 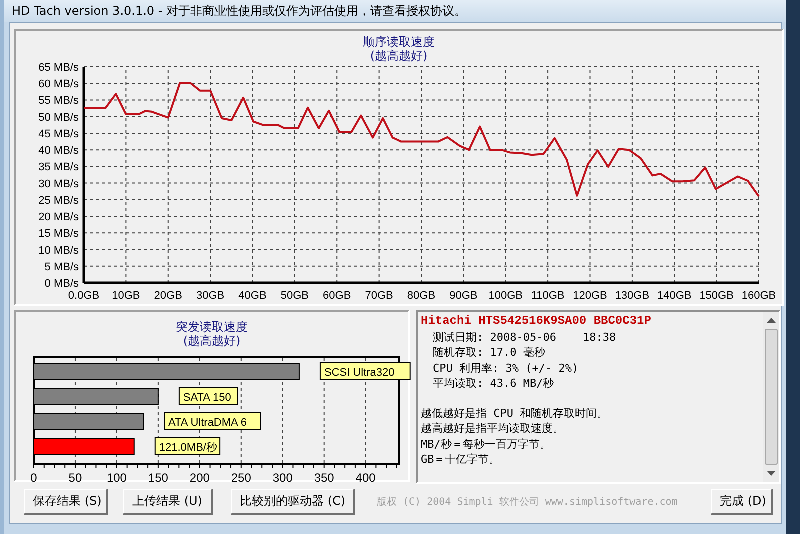 I want to click on y-tick-label: 121.0MB/秒, so click(x=188, y=448).